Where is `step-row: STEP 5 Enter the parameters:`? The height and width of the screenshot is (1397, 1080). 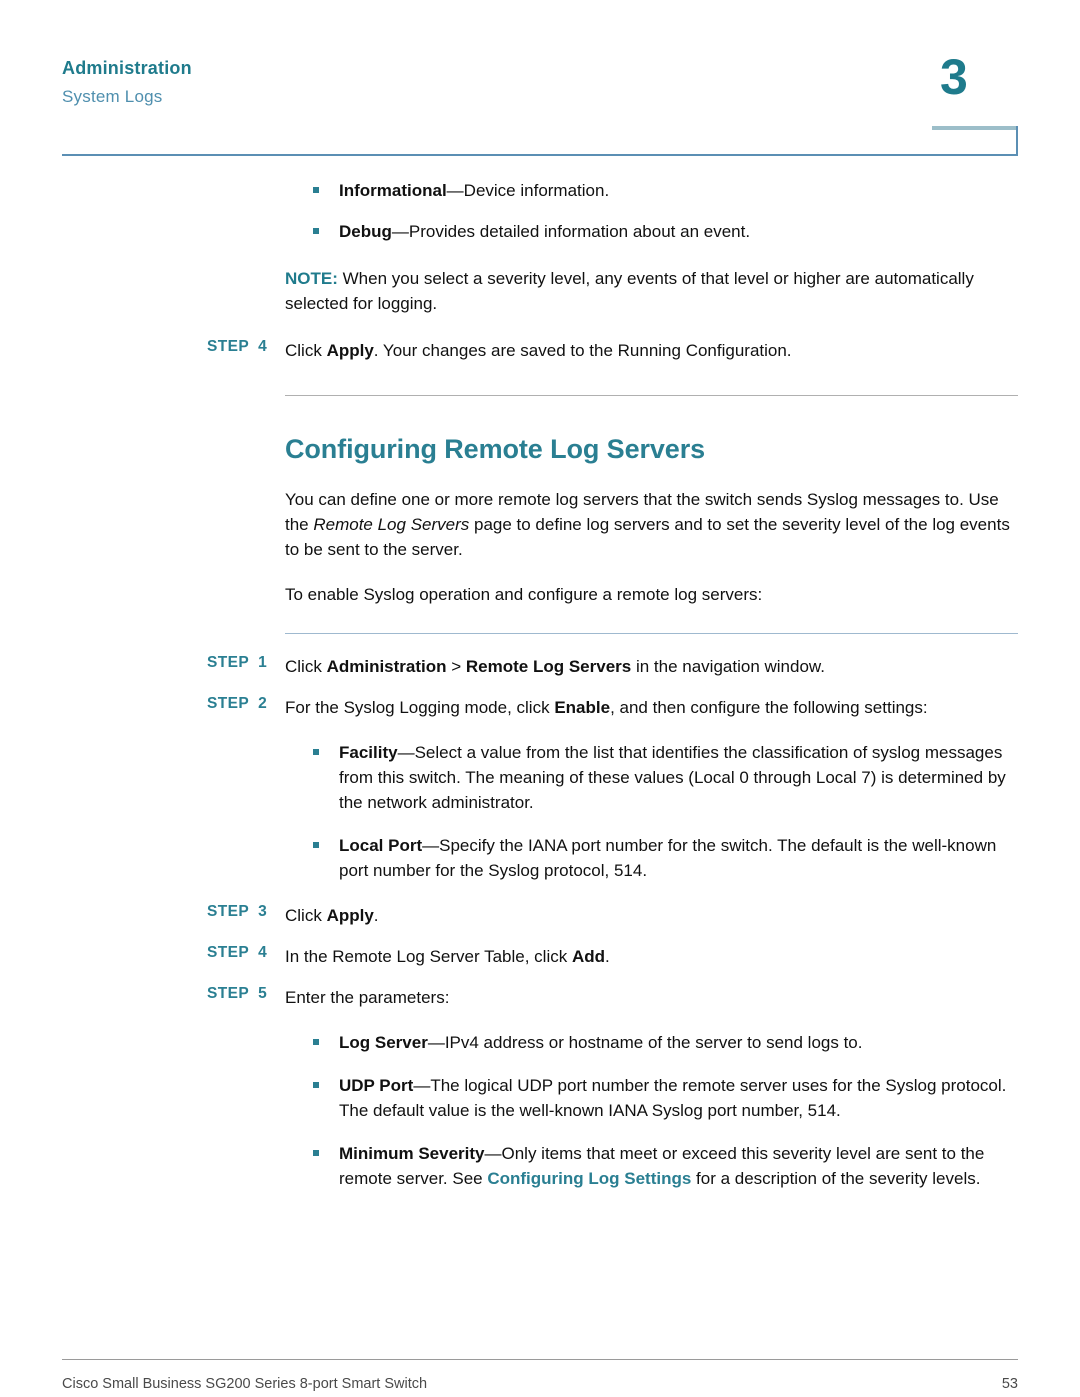 step-row: STEP 5 Enter the parameters: is located at coordinates (540, 997).